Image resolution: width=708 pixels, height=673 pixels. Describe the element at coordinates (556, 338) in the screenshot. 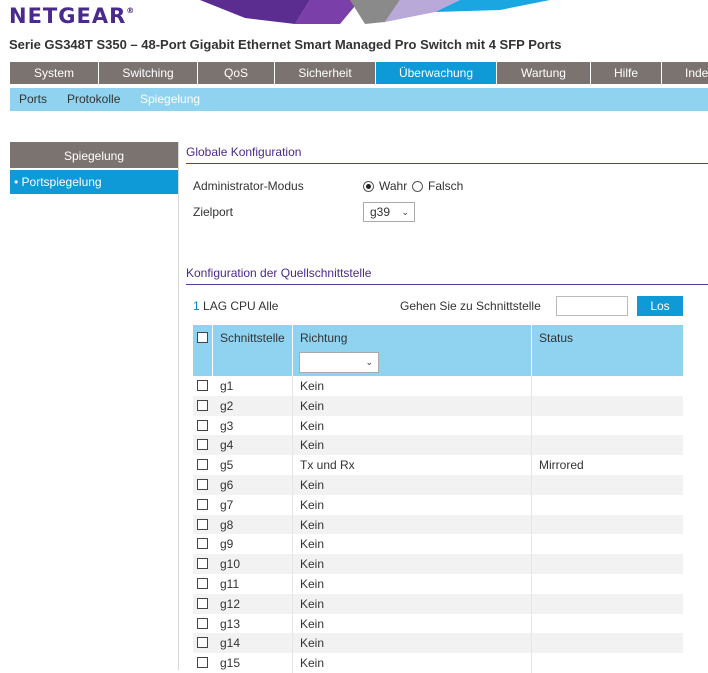

I see `column-header-status: Status` at that location.